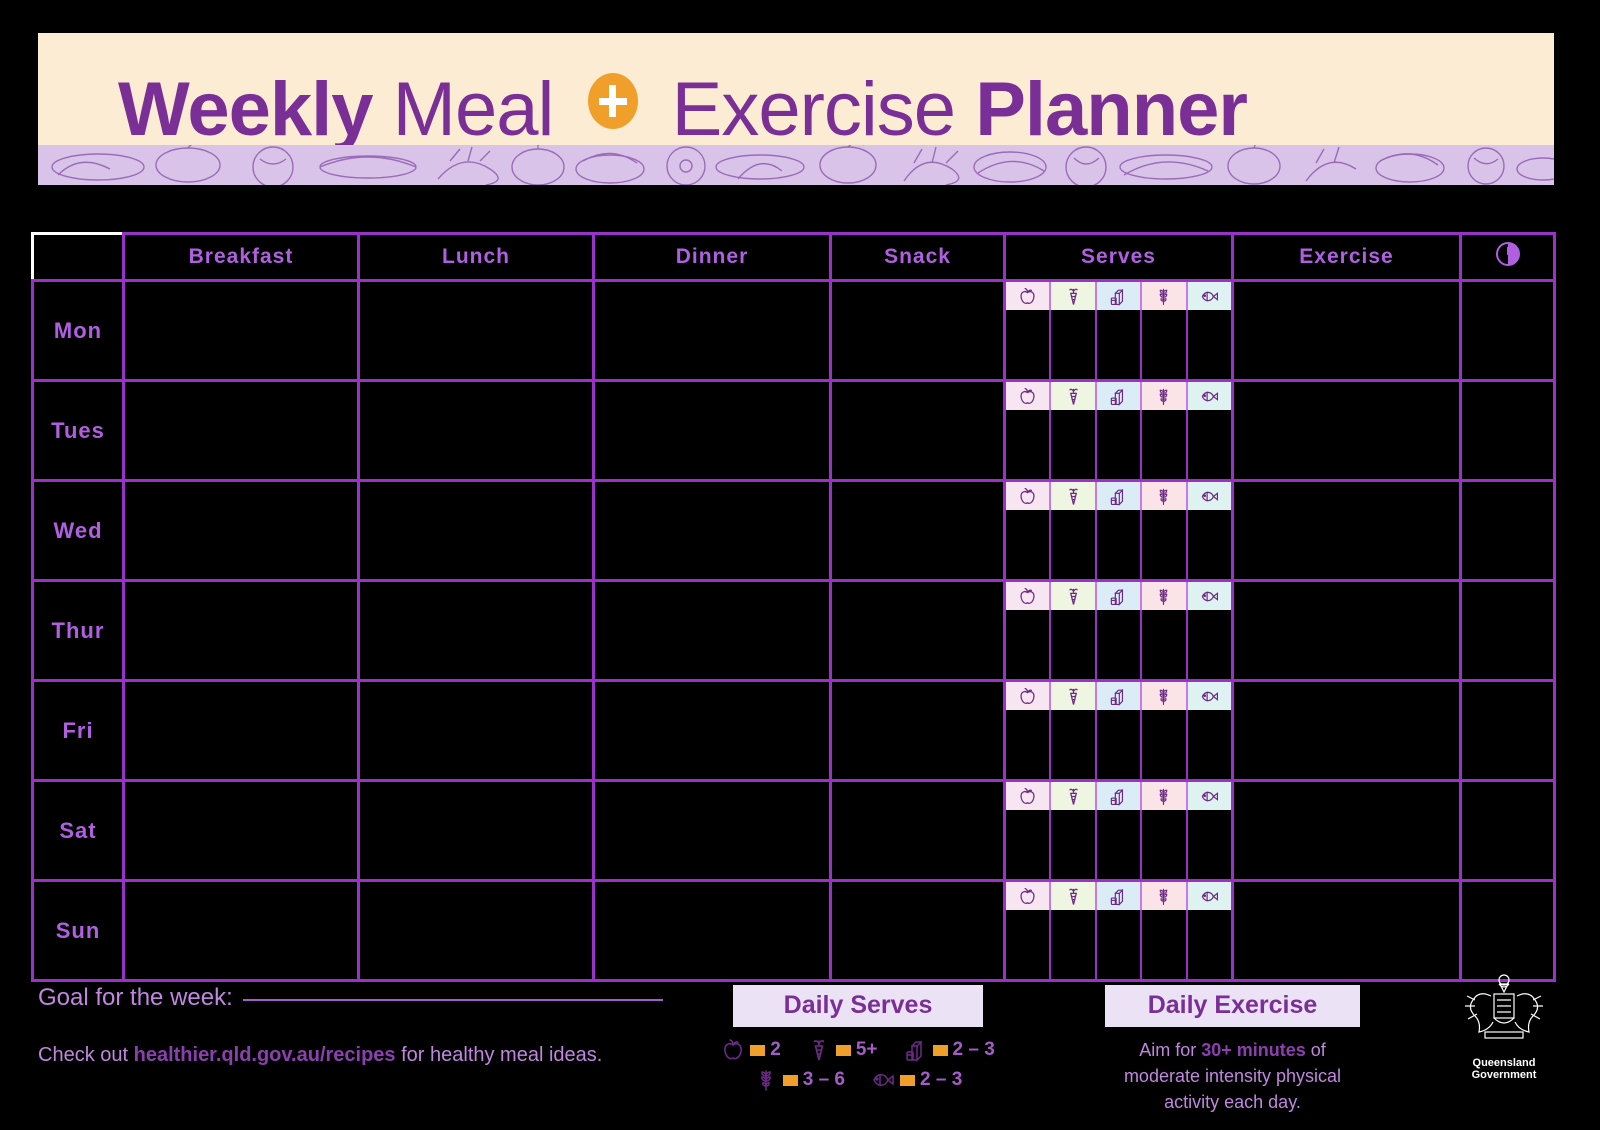 The width and height of the screenshot is (1600, 1130). What do you see at coordinates (246, 109) in the screenshot?
I see `title-weekly: Weekly` at bounding box center [246, 109].